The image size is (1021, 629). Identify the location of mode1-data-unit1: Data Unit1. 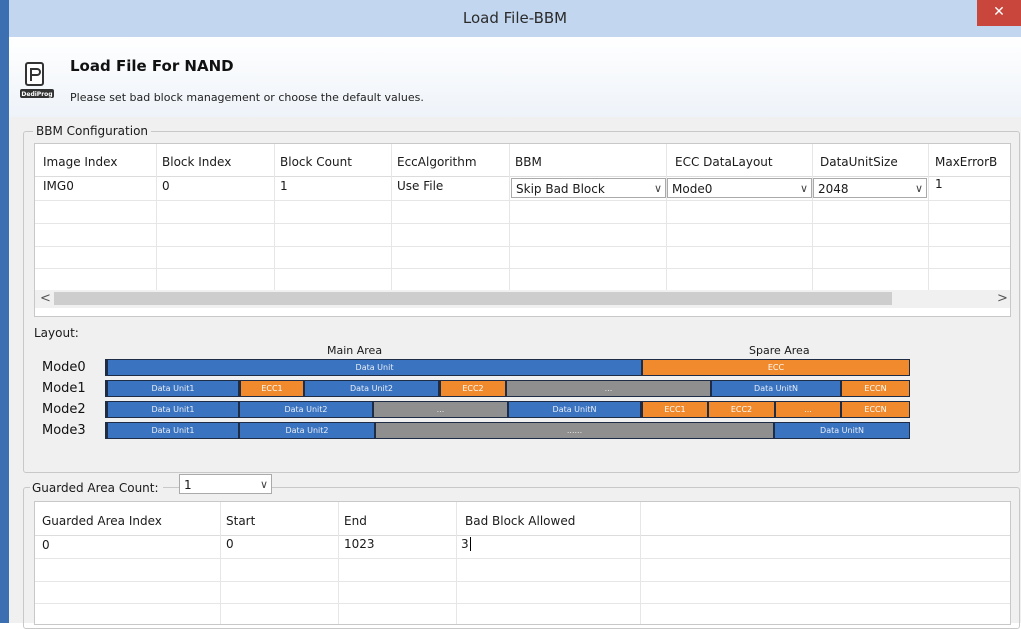
(173, 388).